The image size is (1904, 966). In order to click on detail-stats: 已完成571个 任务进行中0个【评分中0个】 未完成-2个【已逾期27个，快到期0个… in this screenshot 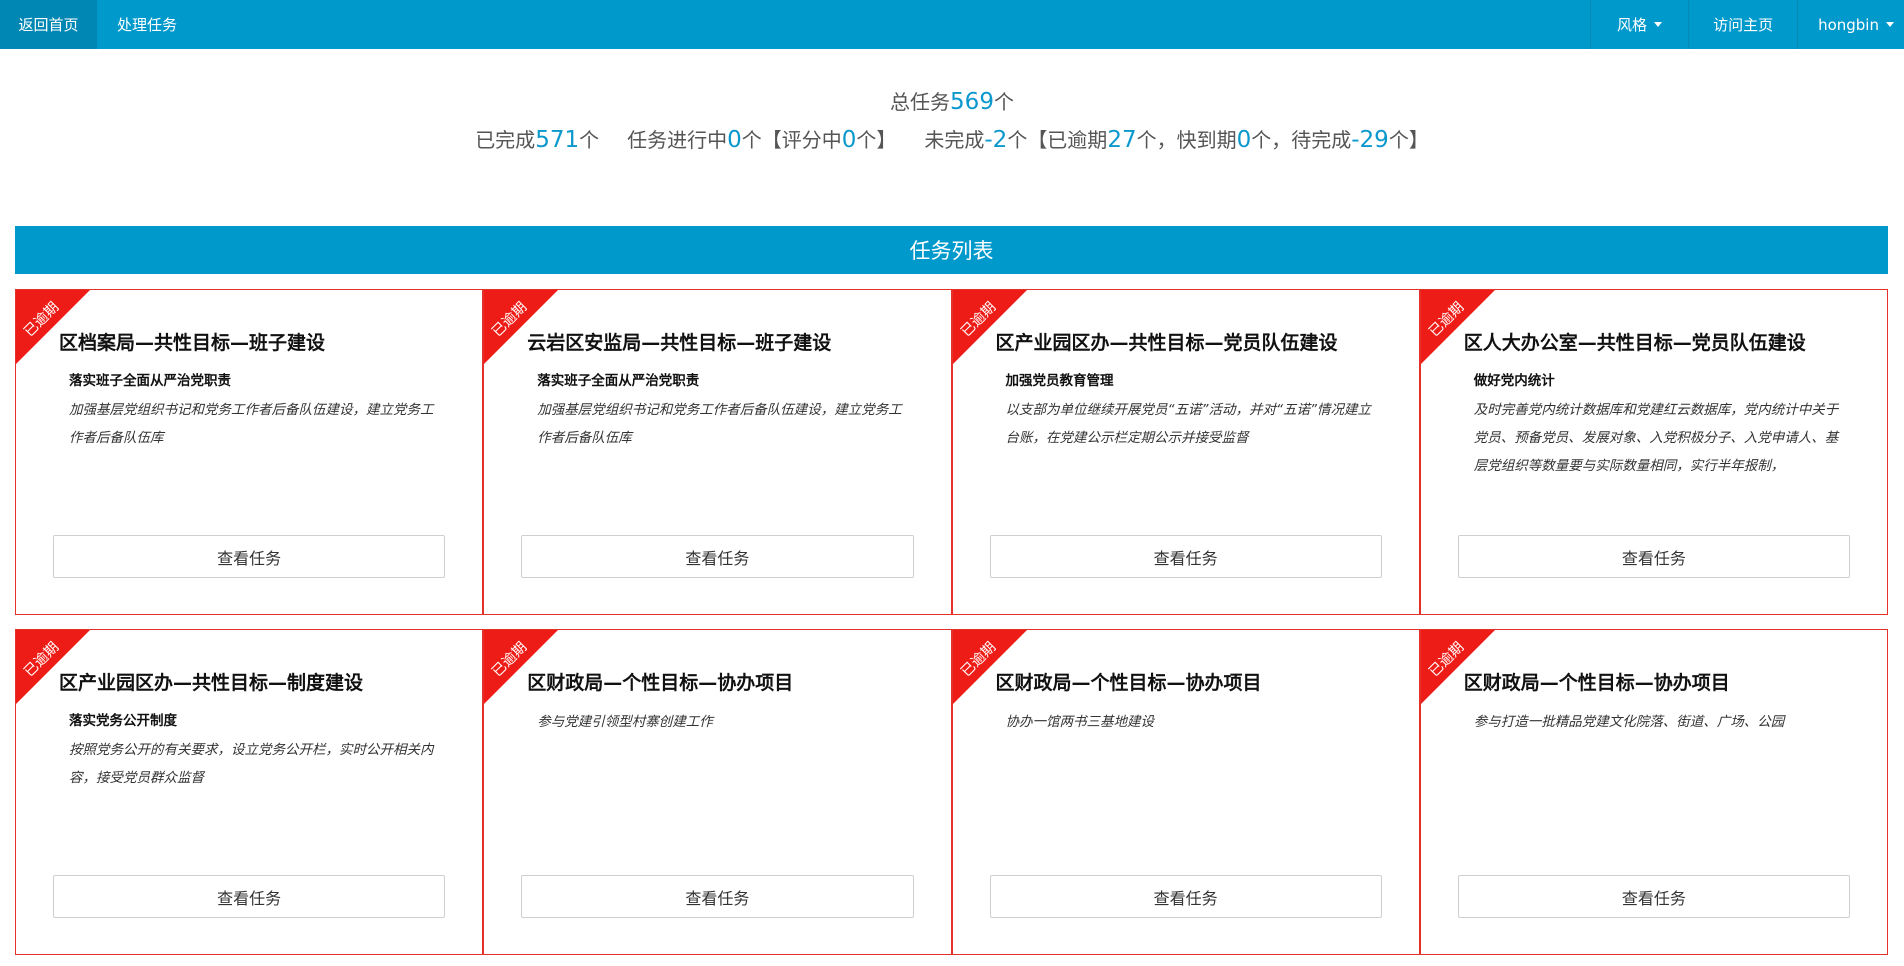, I will do `click(952, 138)`.